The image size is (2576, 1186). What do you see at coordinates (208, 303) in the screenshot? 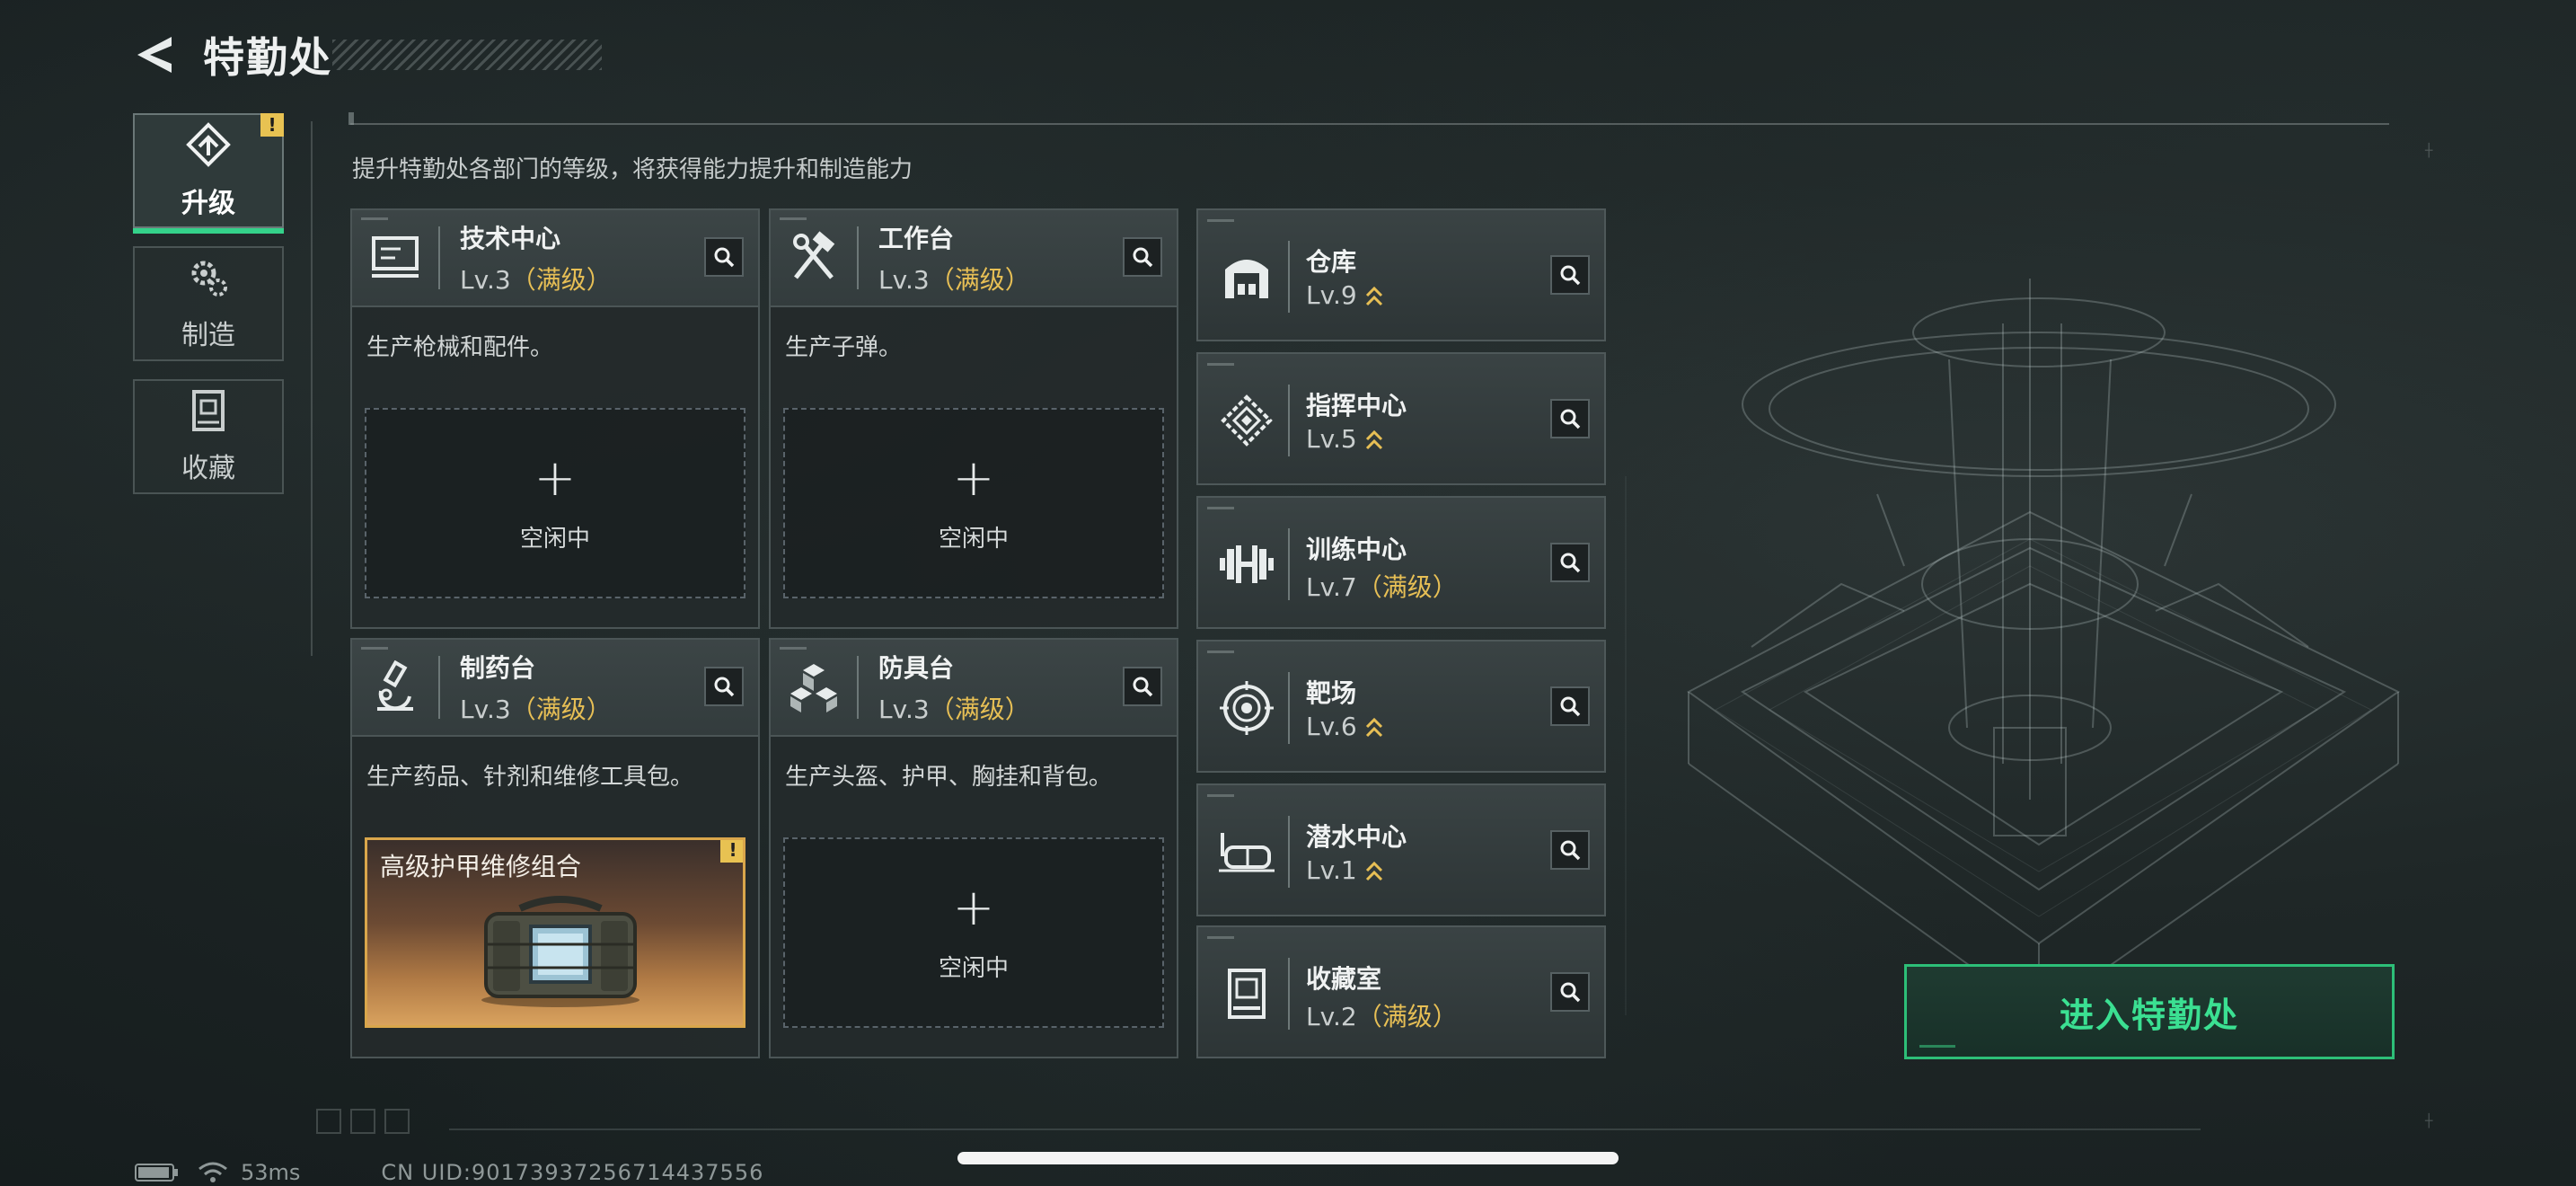
I see `tab-manufacture: 制造` at bounding box center [208, 303].